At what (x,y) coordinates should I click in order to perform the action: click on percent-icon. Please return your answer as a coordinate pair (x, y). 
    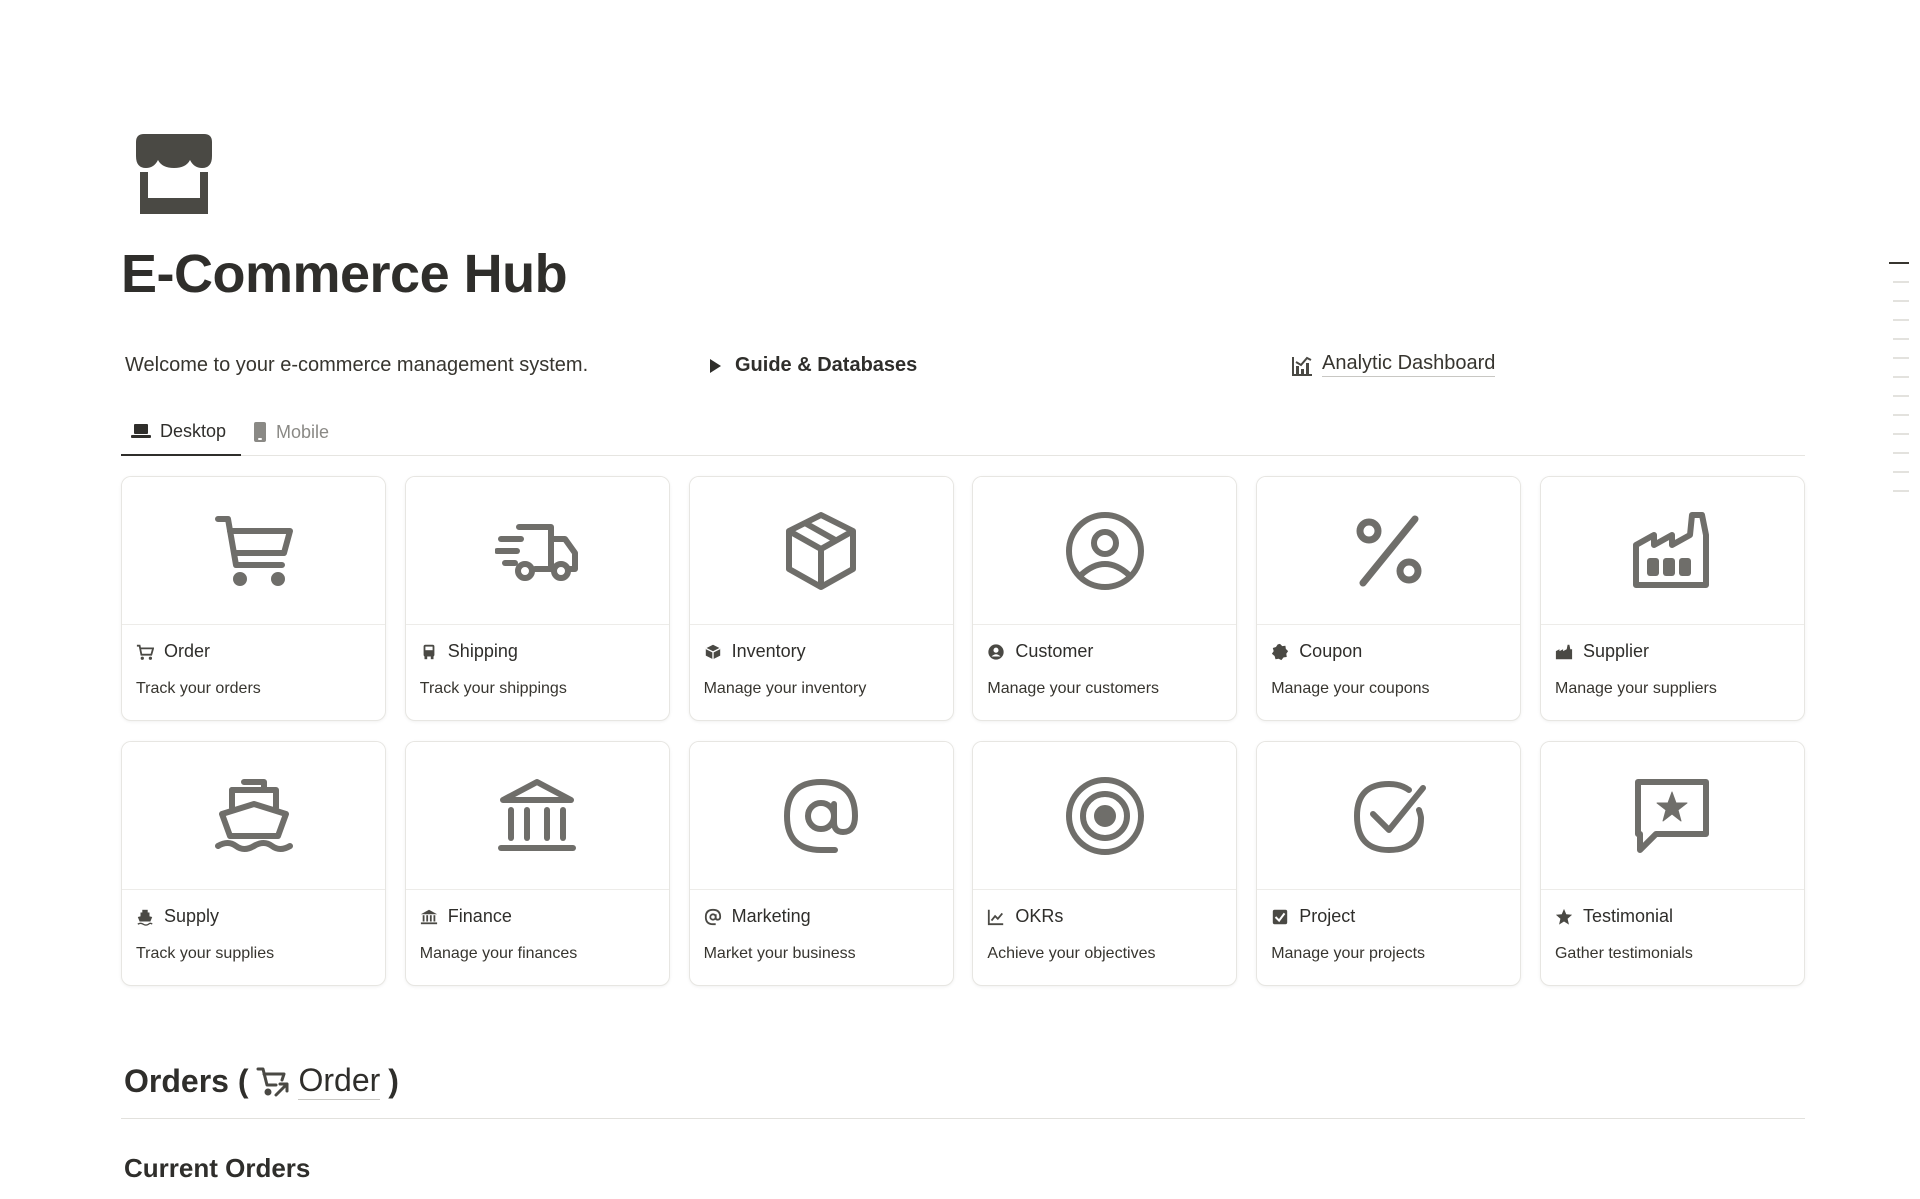
    Looking at the image, I should click on (1389, 550).